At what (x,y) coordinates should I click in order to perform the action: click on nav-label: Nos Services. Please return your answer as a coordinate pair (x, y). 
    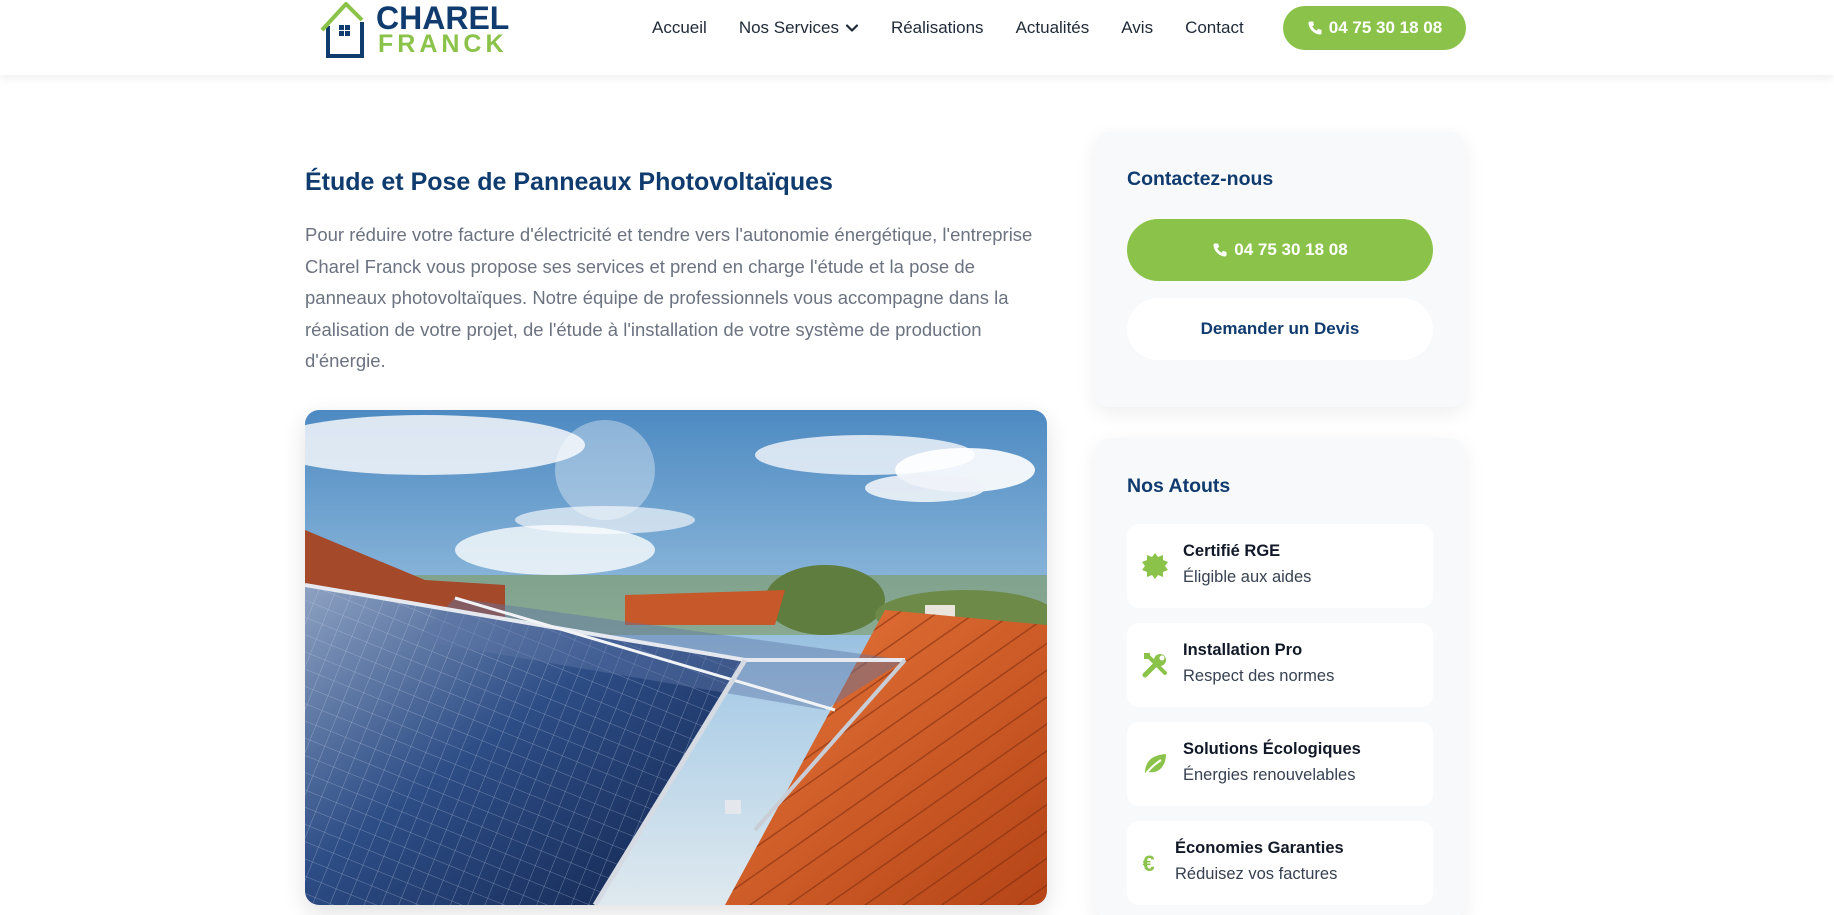
    Looking at the image, I should click on (788, 27).